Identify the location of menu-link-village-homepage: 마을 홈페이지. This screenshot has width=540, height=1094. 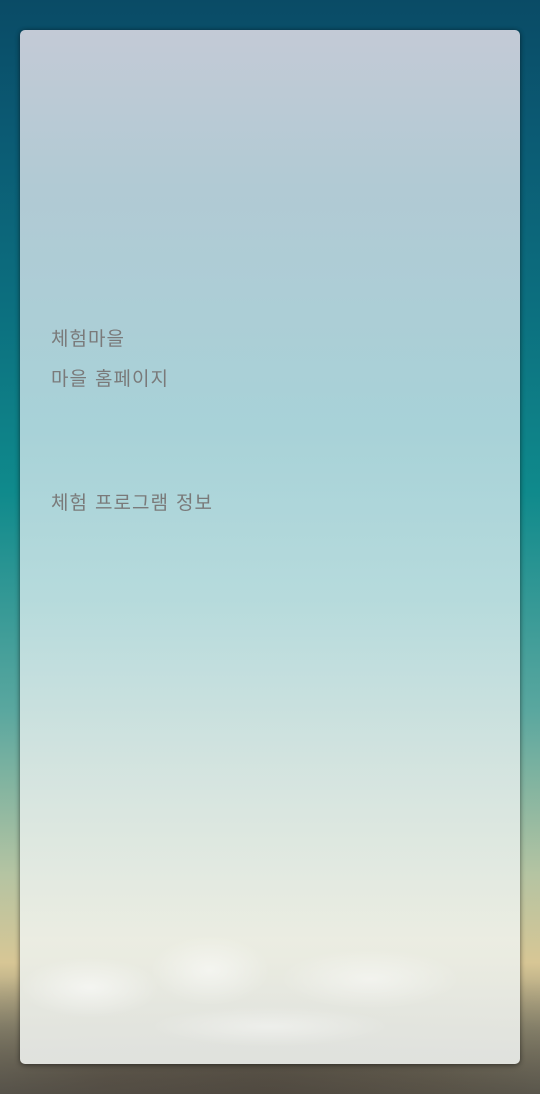
(110, 379).